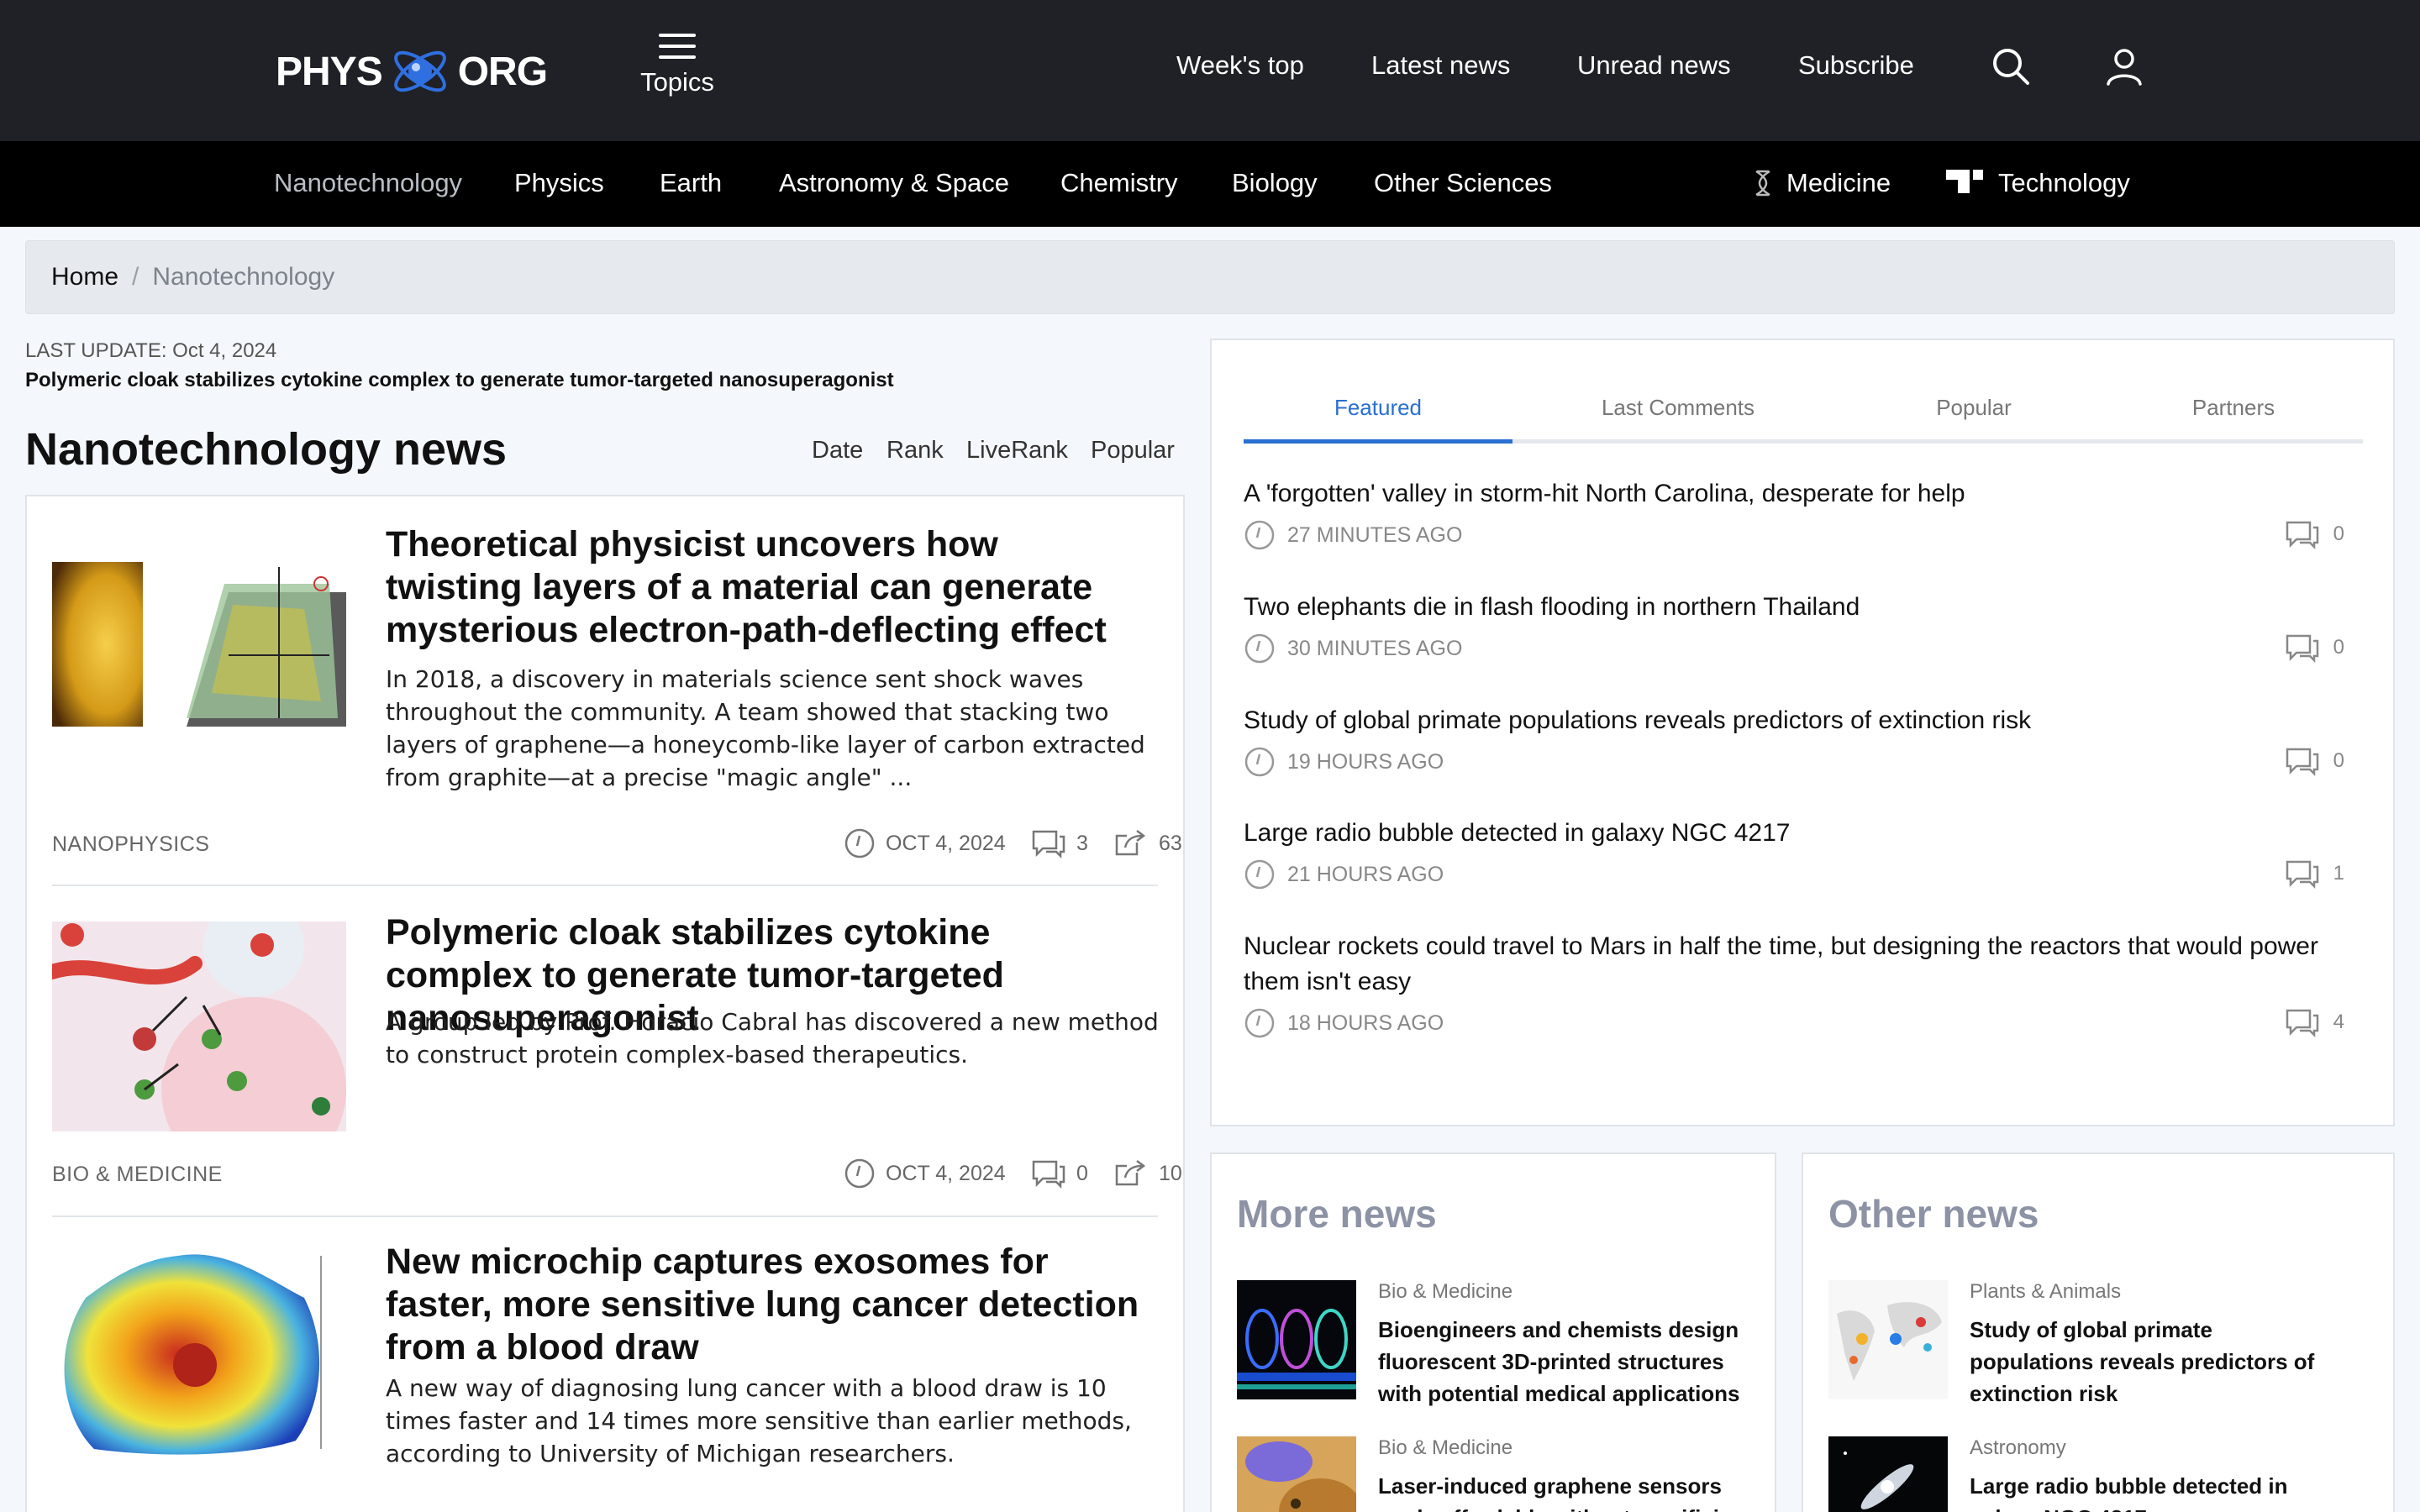 The image size is (2420, 1512). I want to click on featured-time: 21 HOURS AGO, so click(1365, 874).